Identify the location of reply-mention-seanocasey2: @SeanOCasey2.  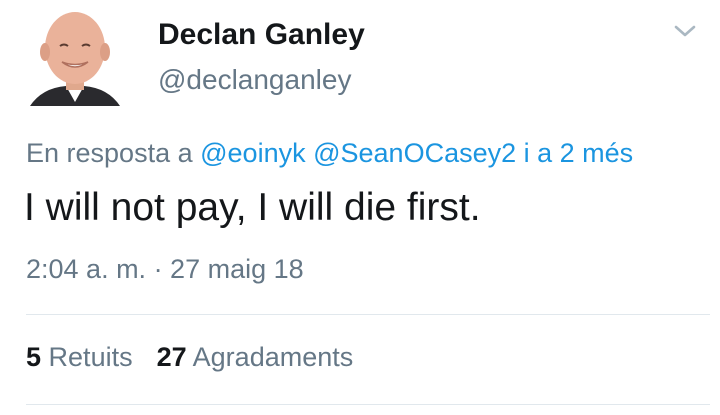
(414, 153).